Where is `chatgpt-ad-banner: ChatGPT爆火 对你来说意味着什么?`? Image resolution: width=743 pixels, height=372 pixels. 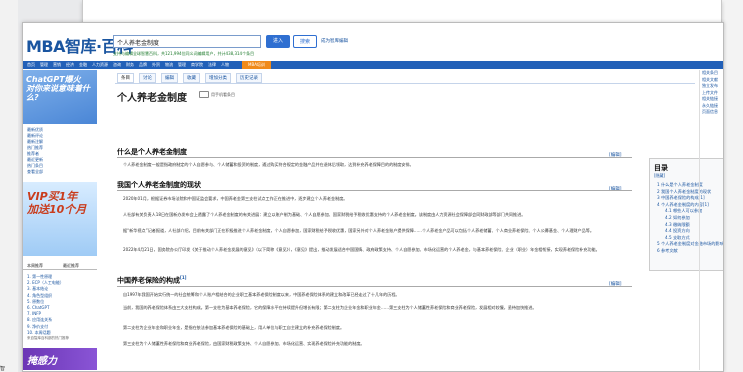
chatgpt-ad-banner: ChatGPT爆火 对你来说意味着什么? is located at coordinates (60, 97).